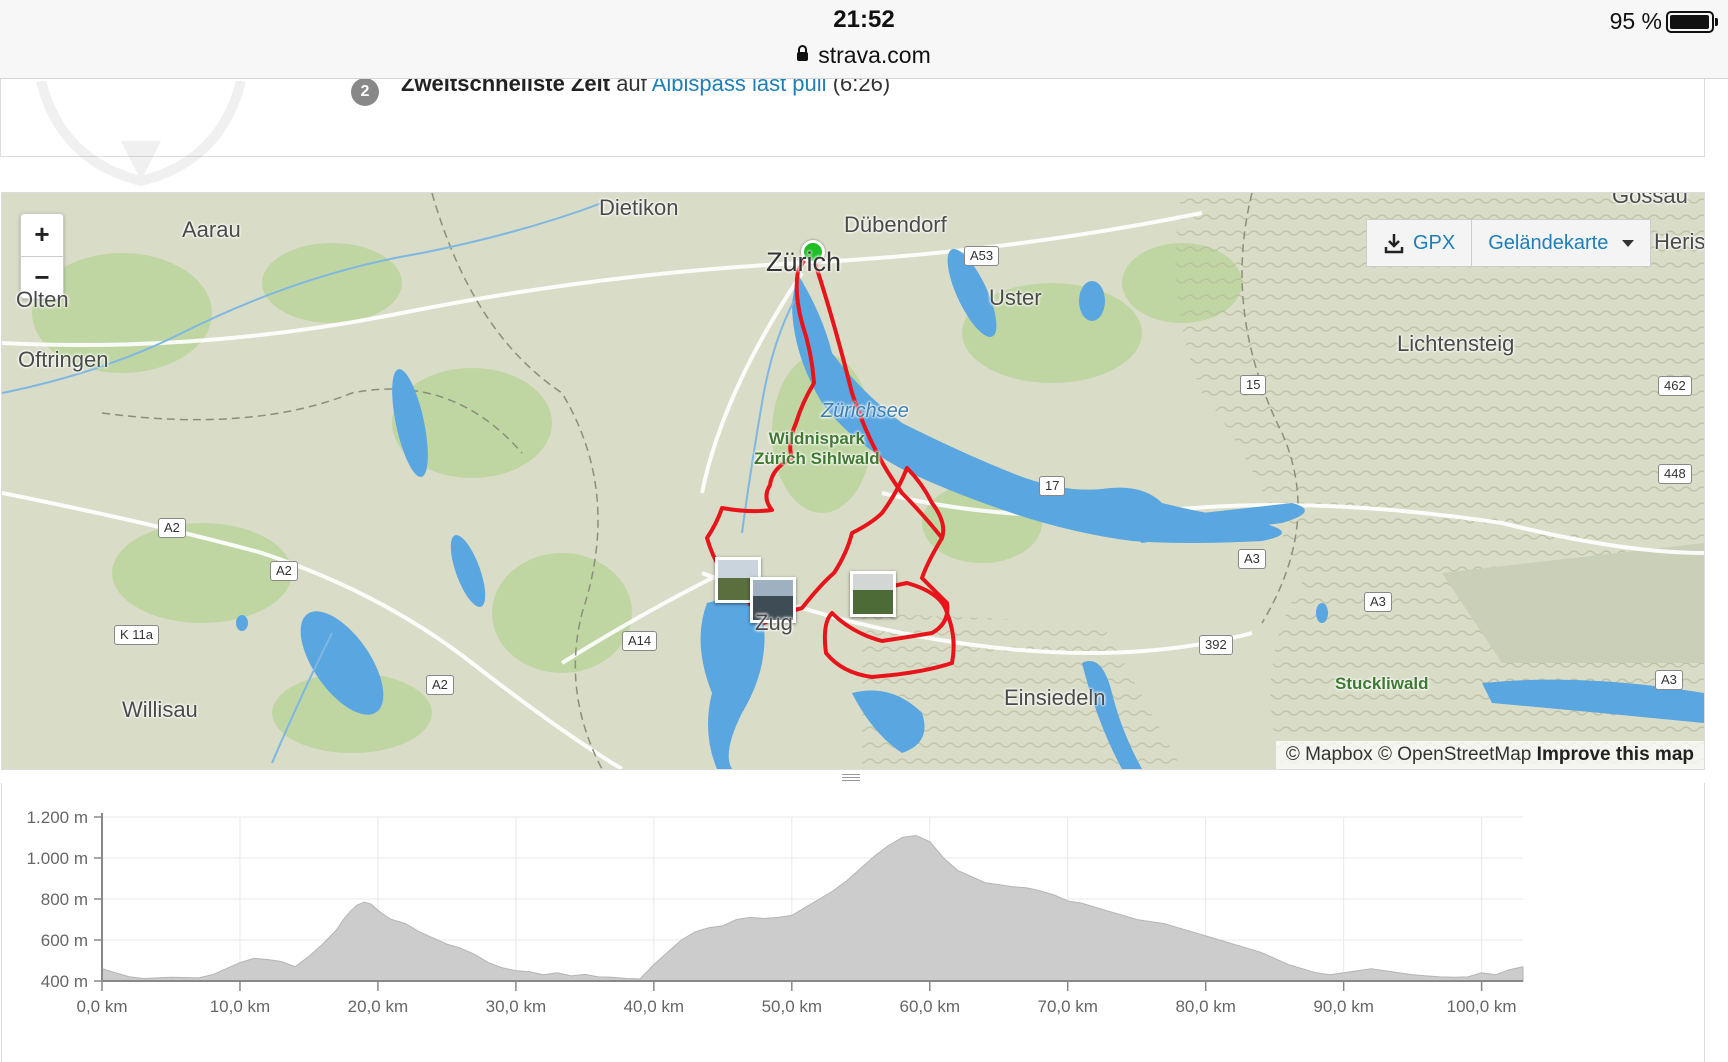 This screenshot has height=1062, width=1728. What do you see at coordinates (63, 359) in the screenshot?
I see `place-label: Oftringen` at bounding box center [63, 359].